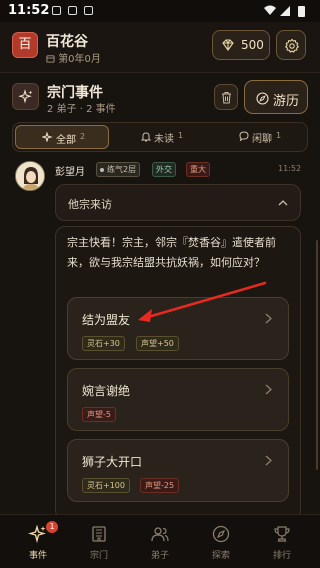 Image resolution: width=320 pixels, height=568 pixels. I want to click on nav-events: 1 事件, so click(38, 541).